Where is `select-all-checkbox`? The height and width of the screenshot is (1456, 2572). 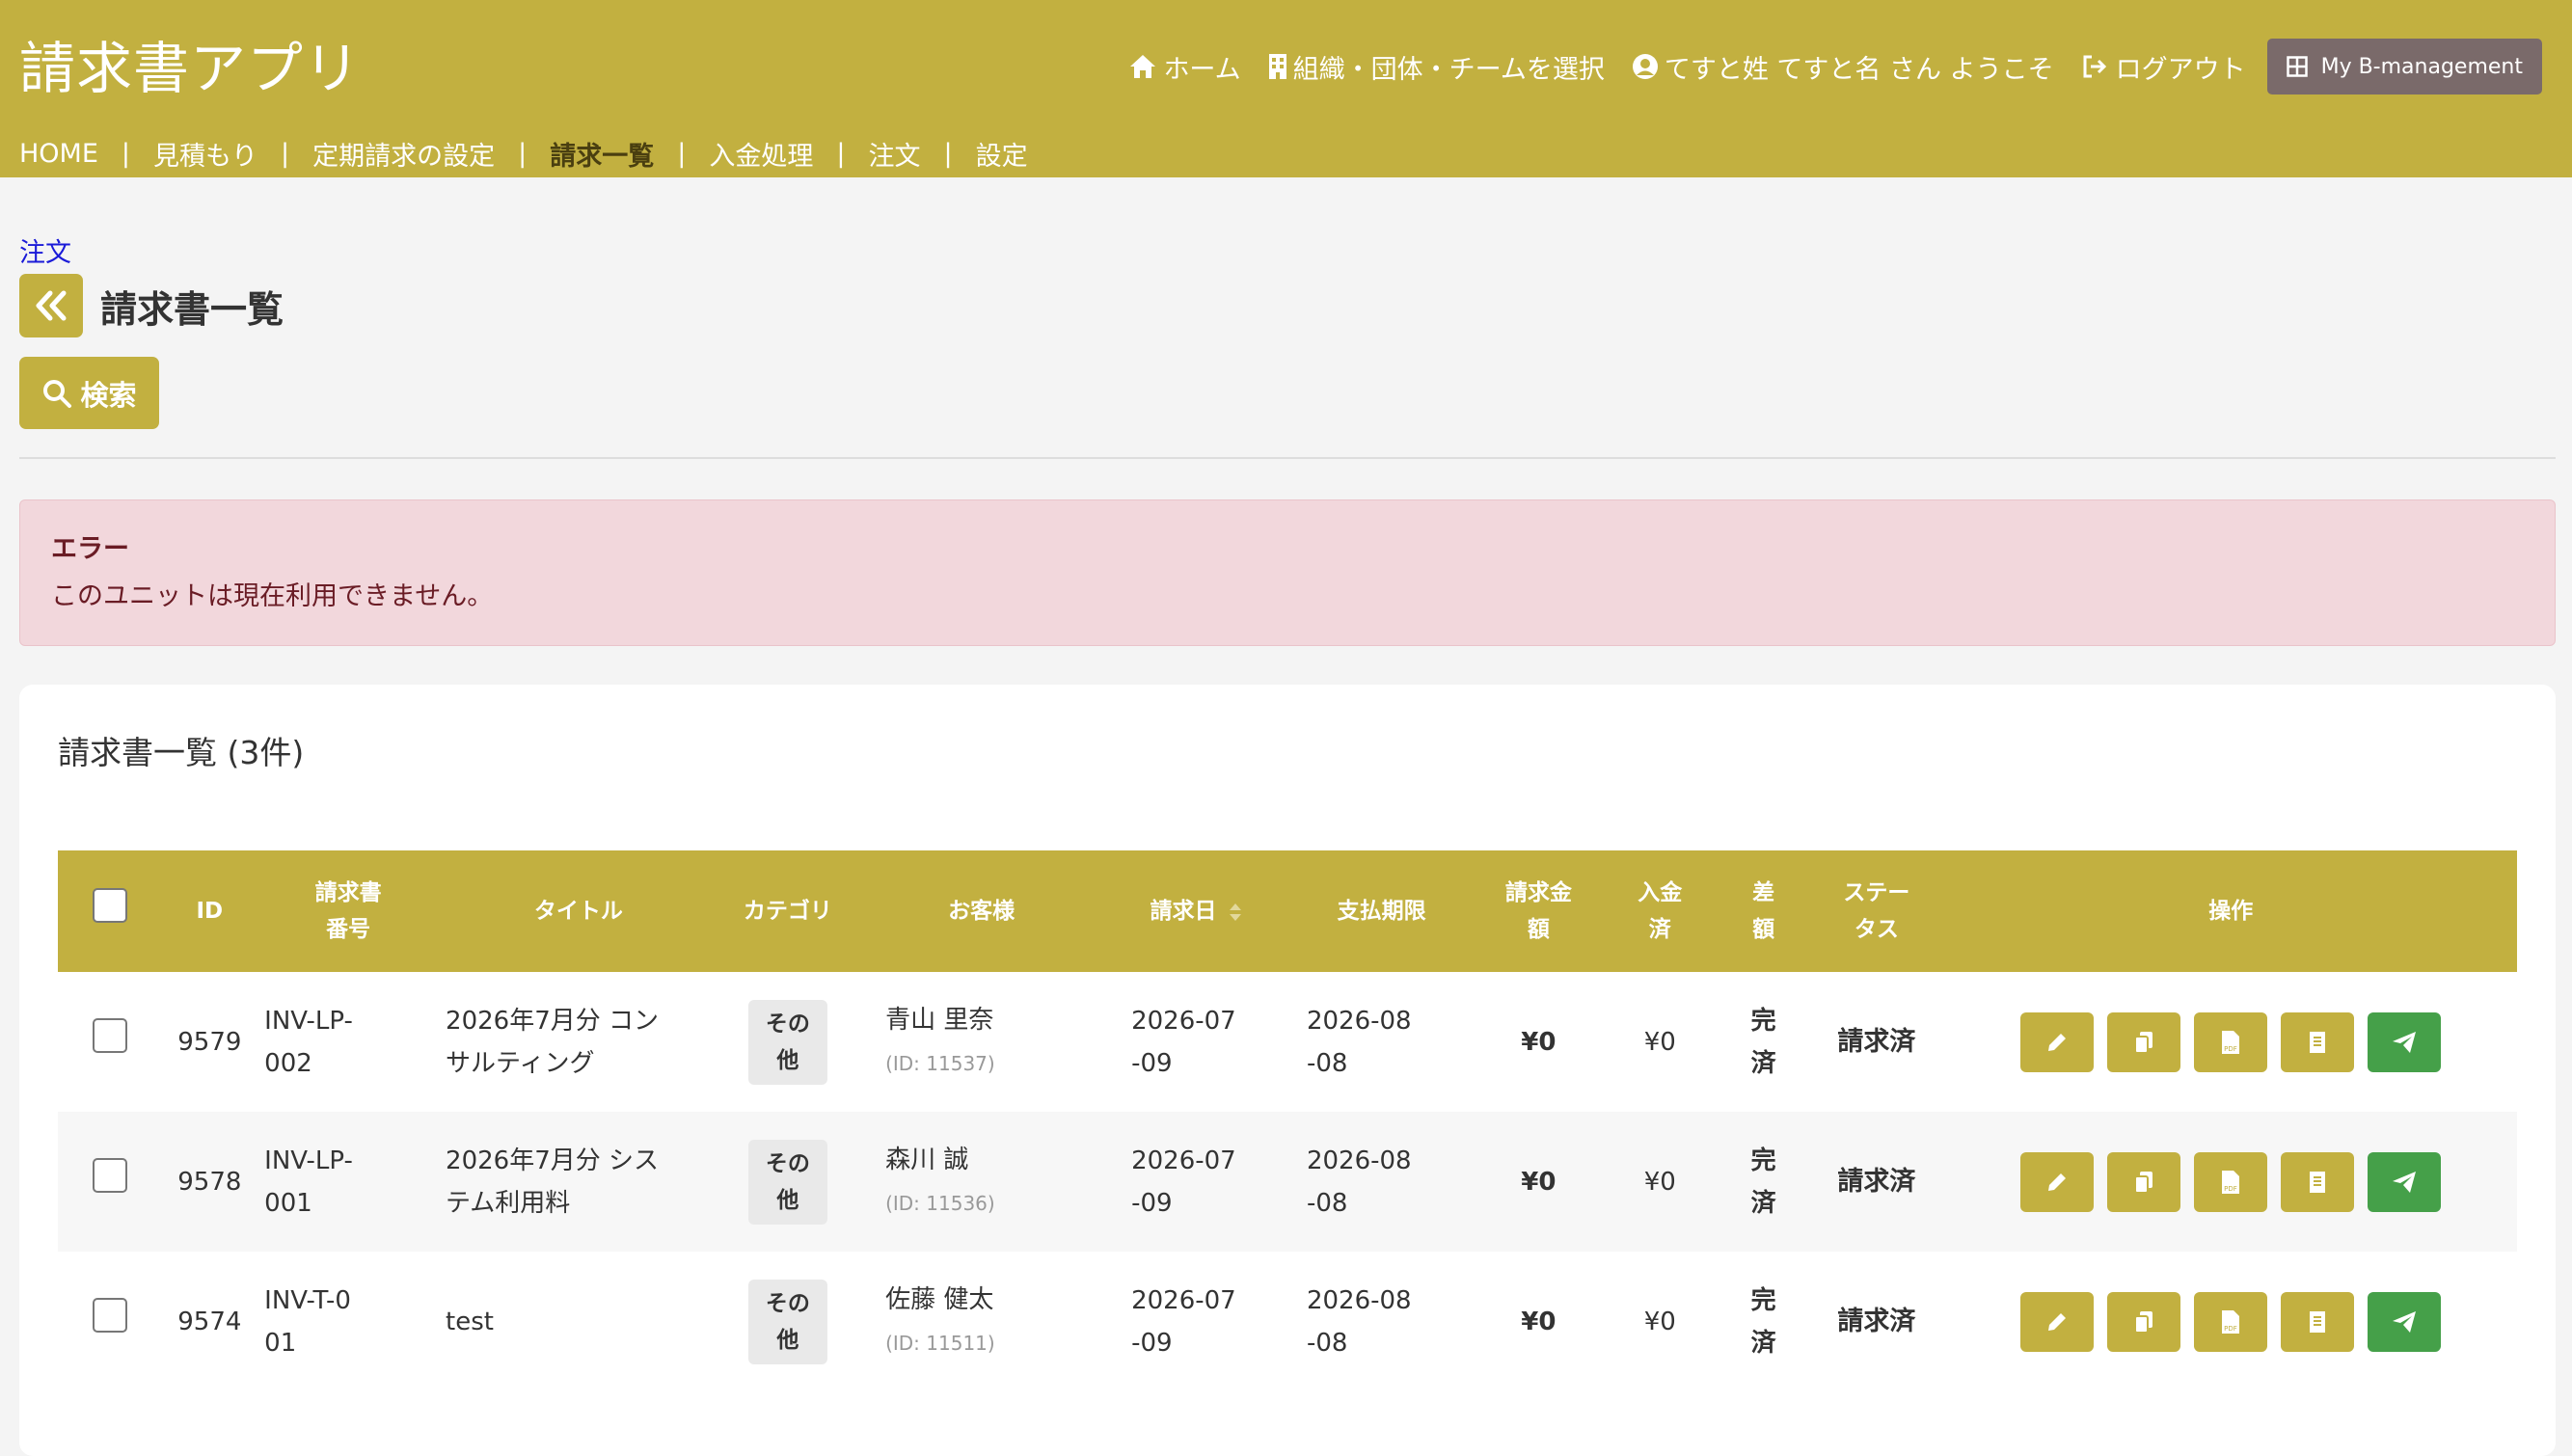
select-all-checkbox is located at coordinates (111, 905).